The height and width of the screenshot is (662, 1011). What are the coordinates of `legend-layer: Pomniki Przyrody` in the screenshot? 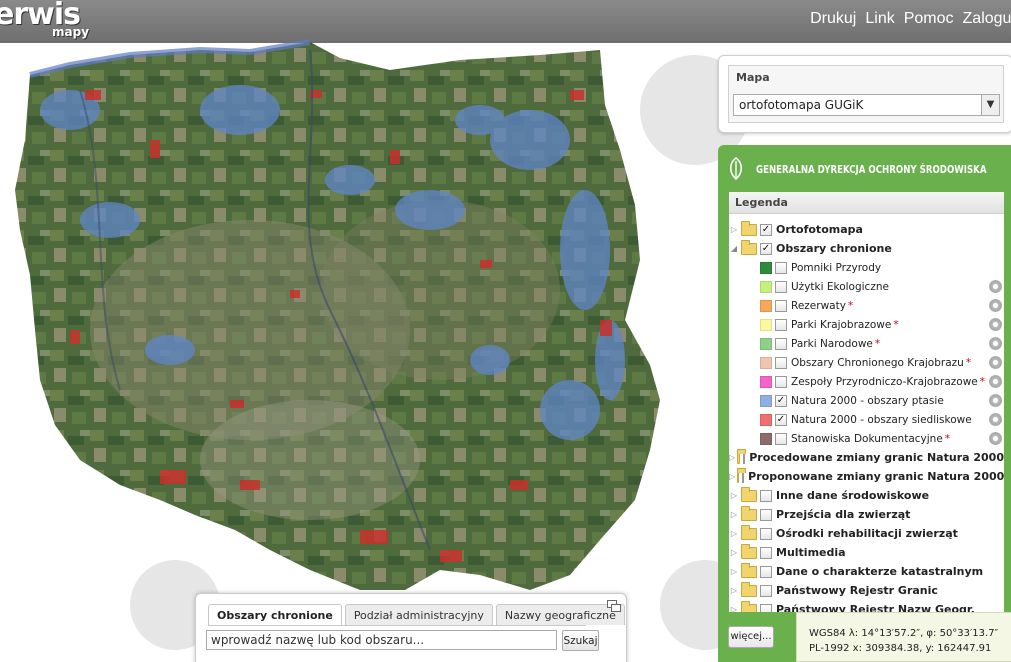 It's located at (866, 267).